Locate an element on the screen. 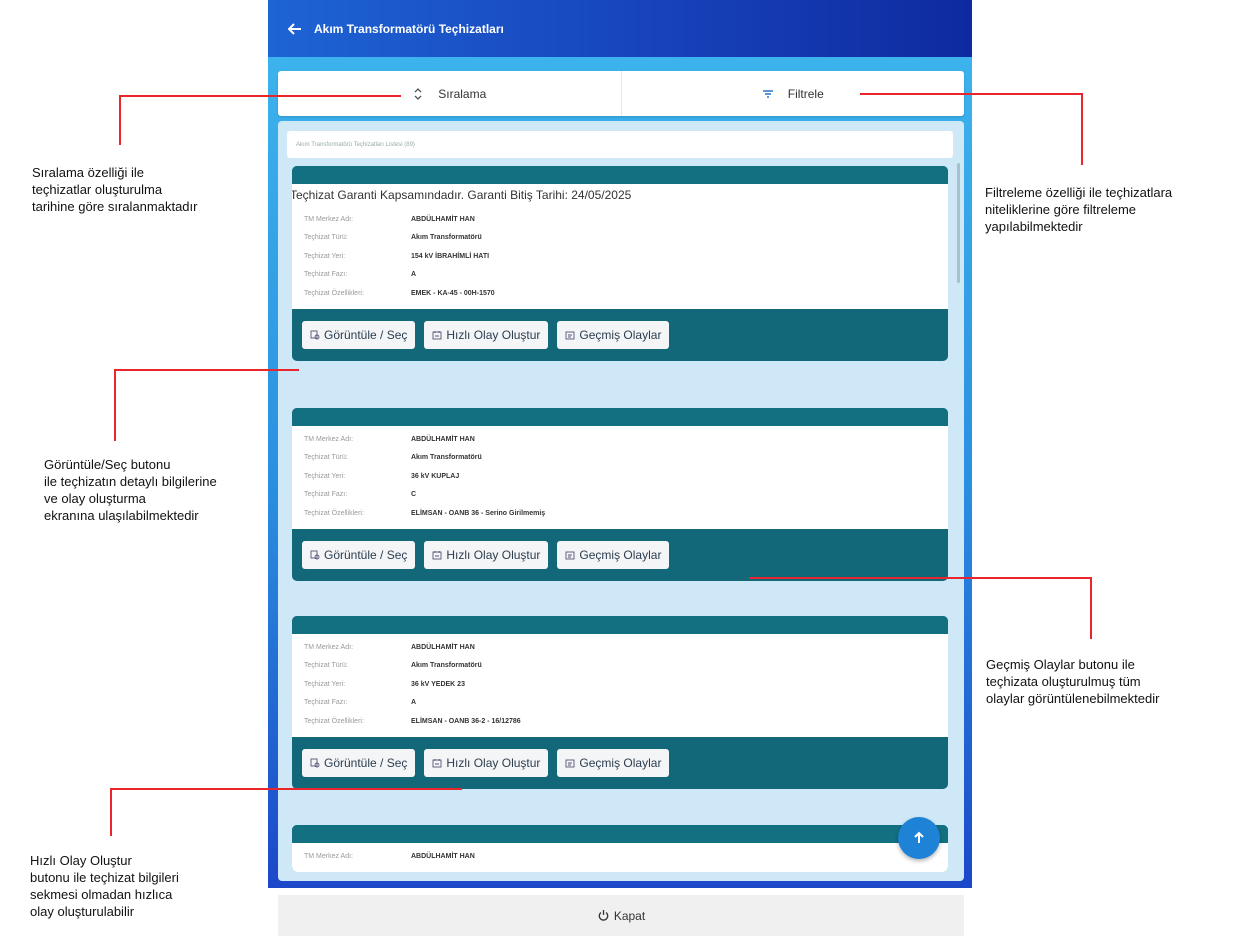 The width and height of the screenshot is (1257, 937). sort-icon is located at coordinates (418, 93).